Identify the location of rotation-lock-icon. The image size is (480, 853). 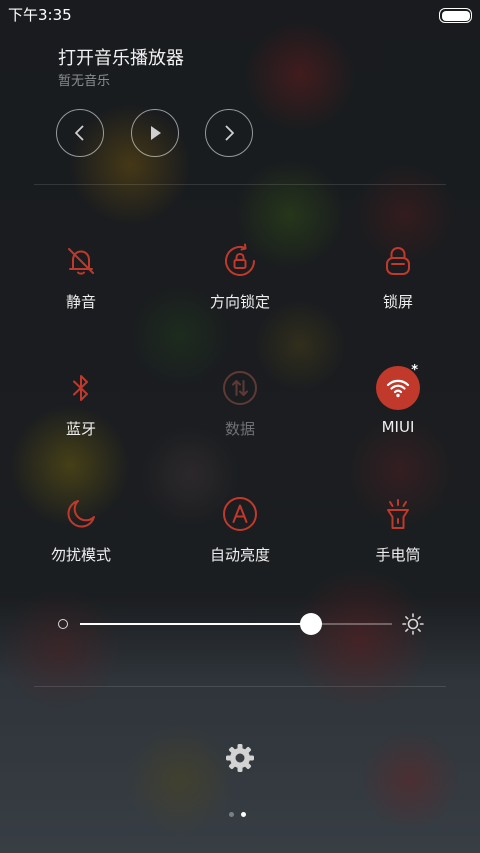
(240, 261).